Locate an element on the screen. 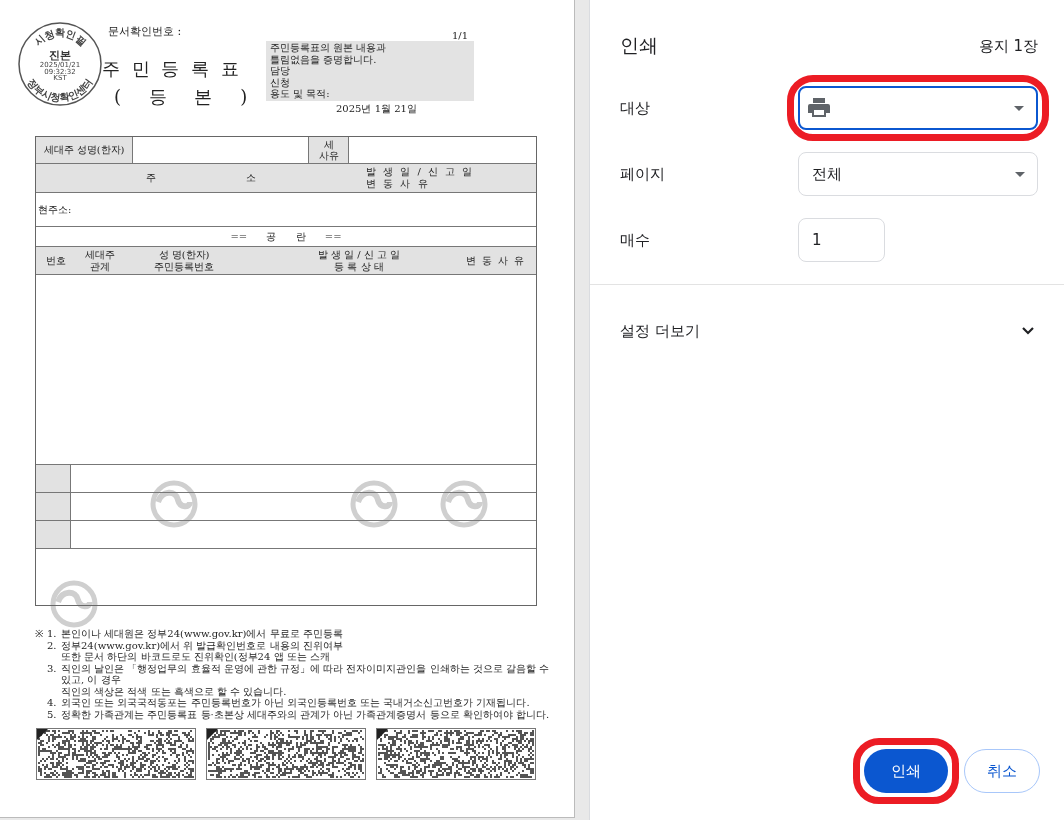 Image resolution: width=1064 pixels, height=820 pixels. confirmation-number-label: 문서확인번호 : is located at coordinates (145, 31).